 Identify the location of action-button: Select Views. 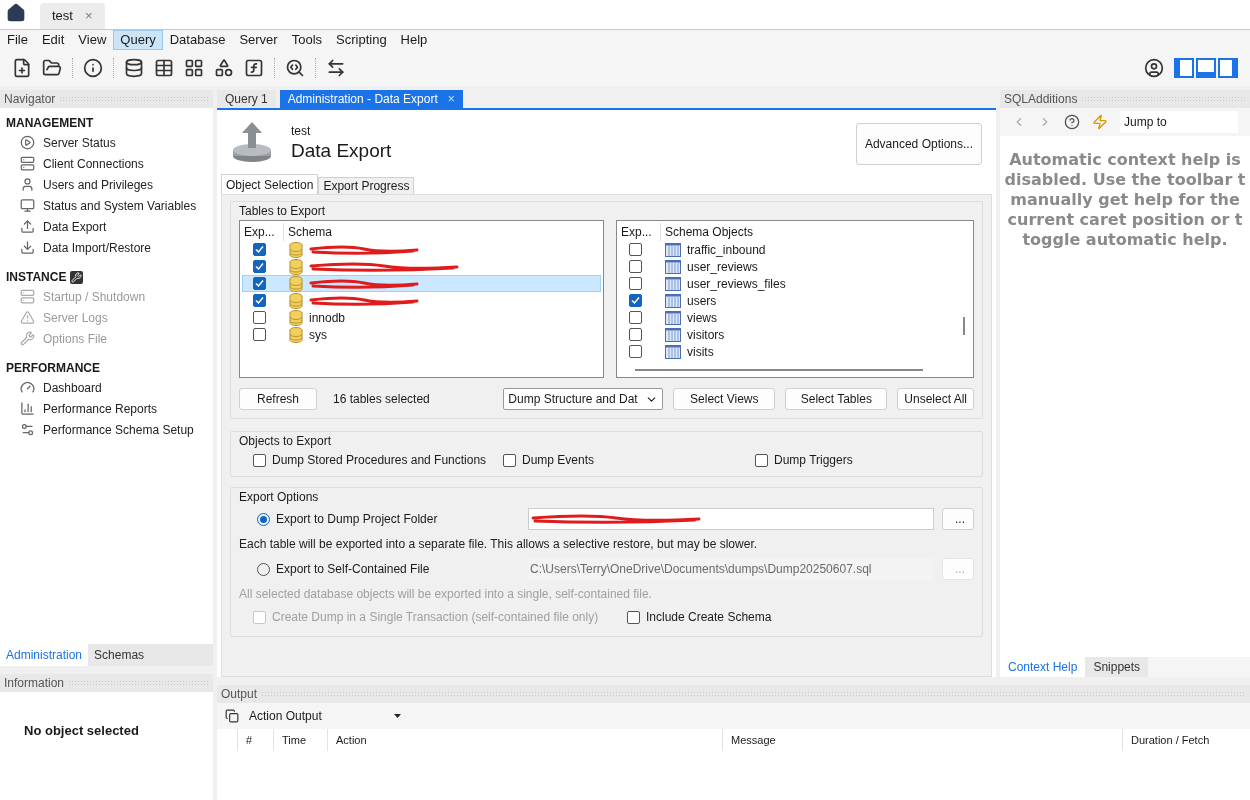
(724, 399).